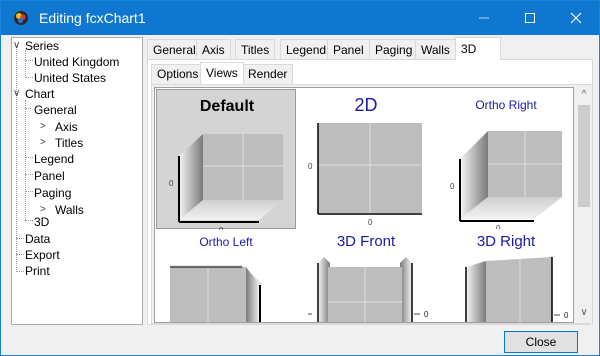 The image size is (600, 356). What do you see at coordinates (584, 313) in the screenshot?
I see `scroll-down-icon: ∨` at bounding box center [584, 313].